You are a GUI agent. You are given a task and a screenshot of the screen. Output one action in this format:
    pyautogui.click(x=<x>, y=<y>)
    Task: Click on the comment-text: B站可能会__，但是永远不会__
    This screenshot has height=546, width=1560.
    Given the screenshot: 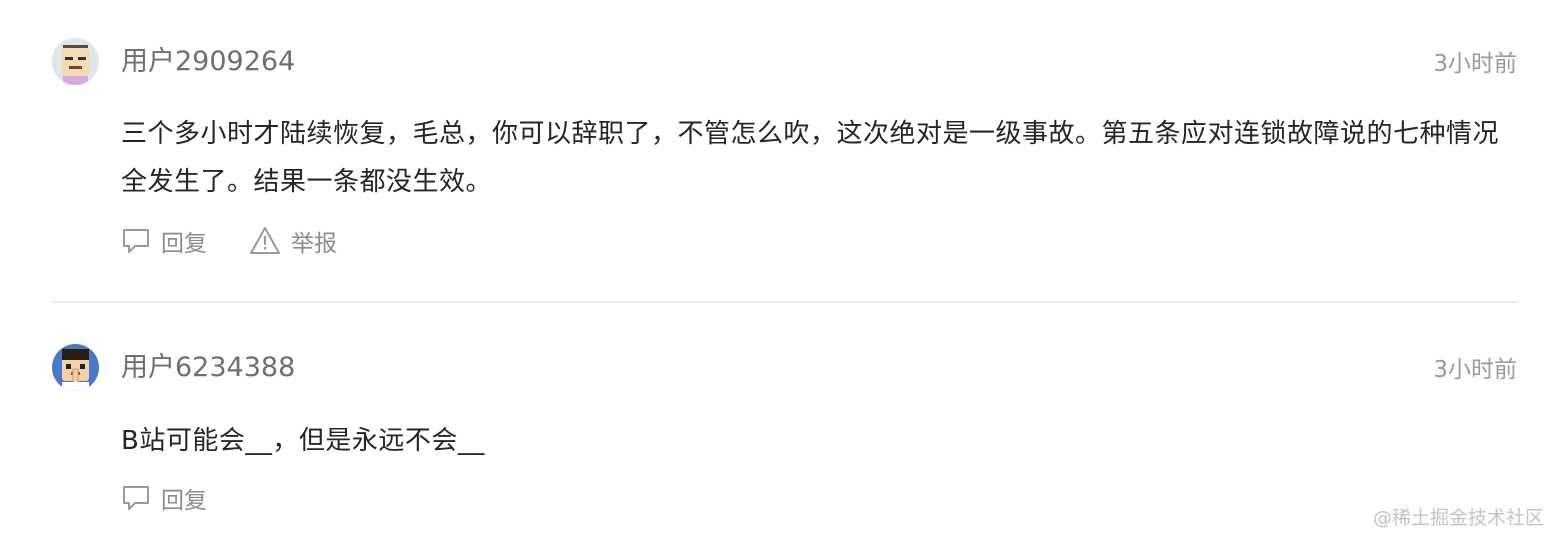 What is the action you would take?
    pyautogui.click(x=303, y=441)
    